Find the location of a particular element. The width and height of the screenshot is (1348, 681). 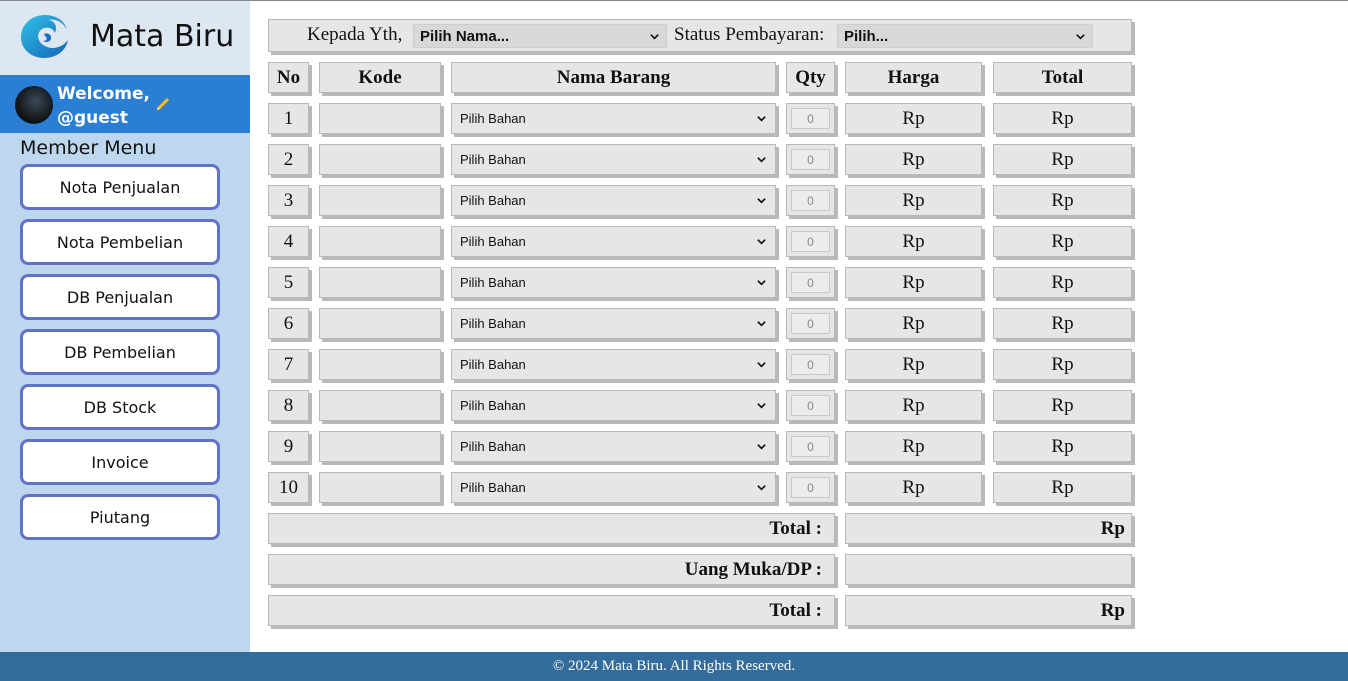

invoice-button: Invoice is located at coordinates (120, 462).